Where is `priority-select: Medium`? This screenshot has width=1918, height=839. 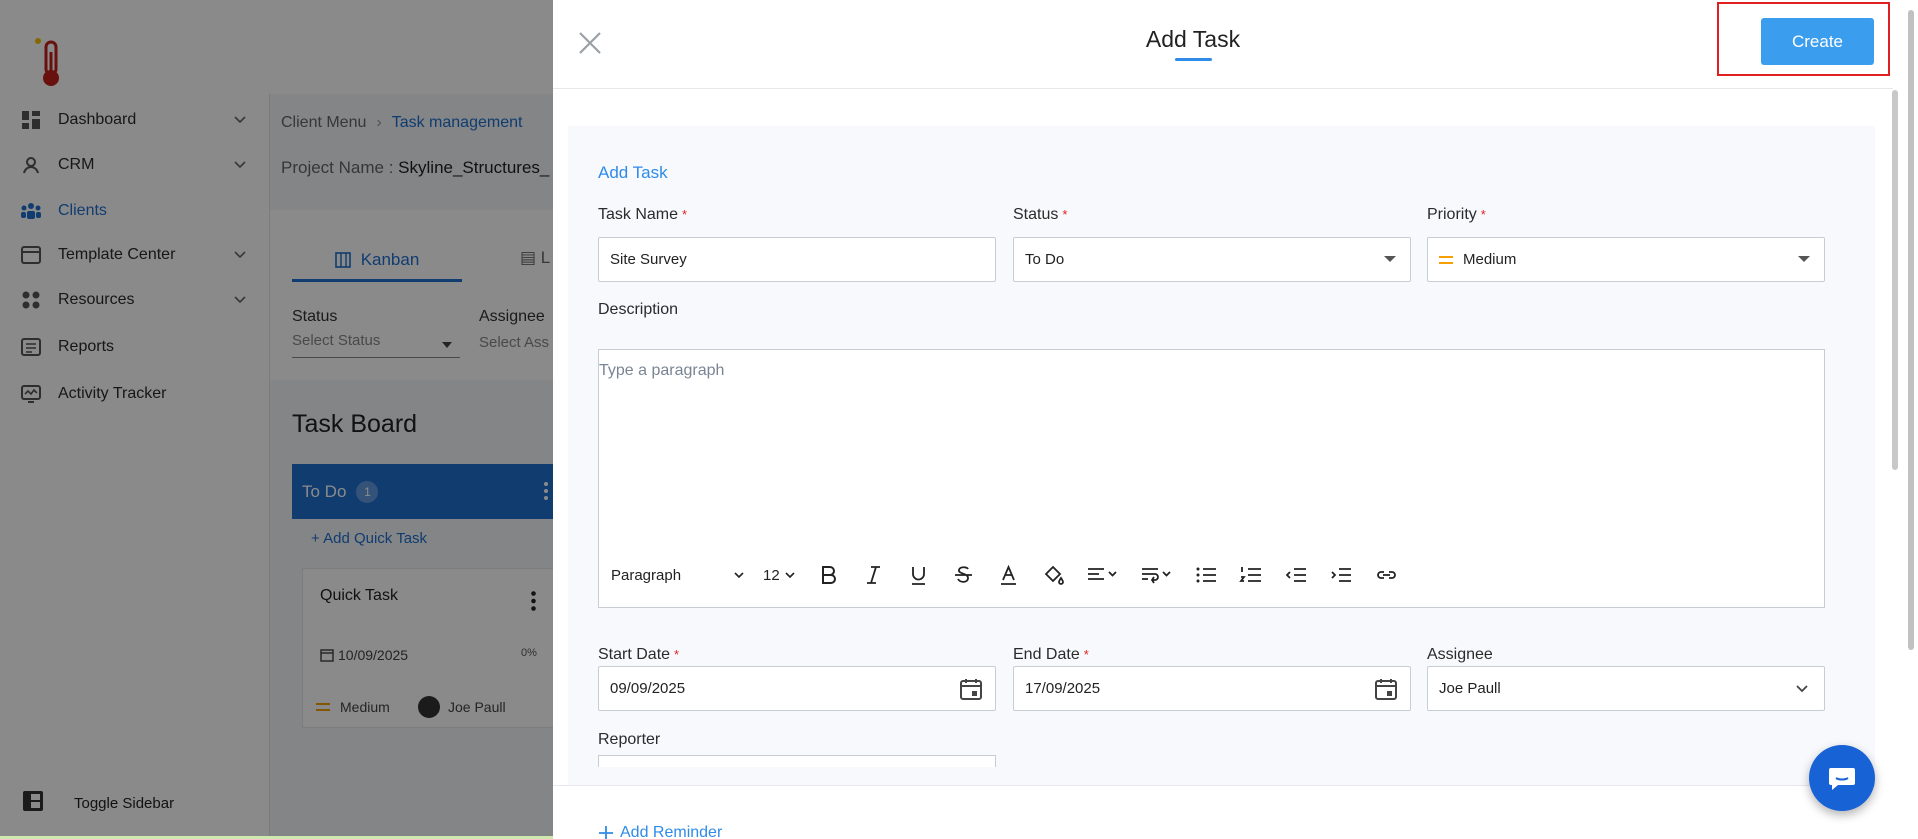
priority-select: Medium is located at coordinates (1626, 259).